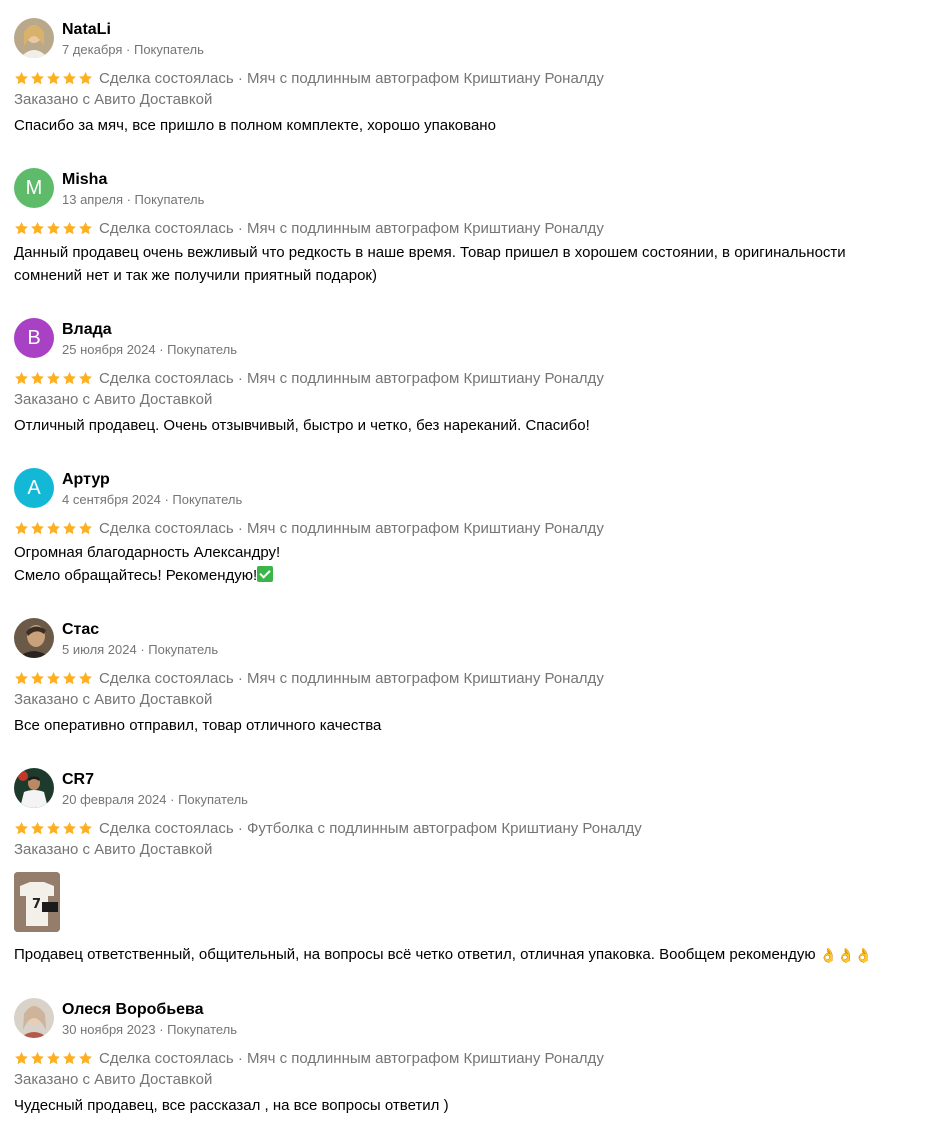  I want to click on jersey-photo-icon: 7, so click(37, 902).